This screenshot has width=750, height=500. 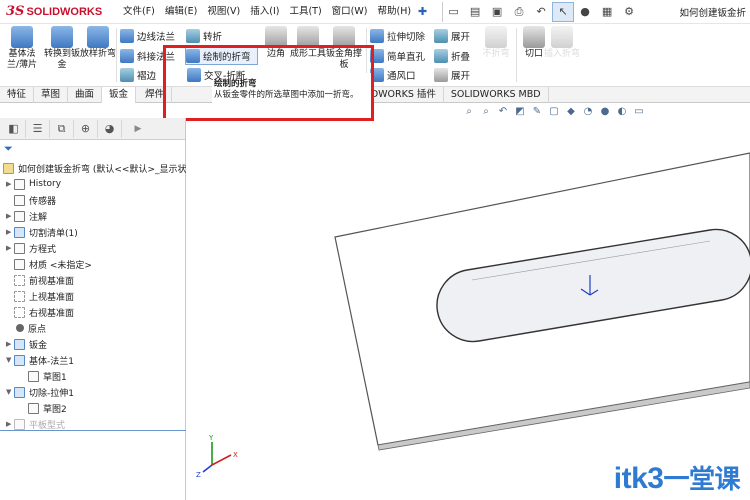 I want to click on view-settings-icon: ▭, so click(x=639, y=111).